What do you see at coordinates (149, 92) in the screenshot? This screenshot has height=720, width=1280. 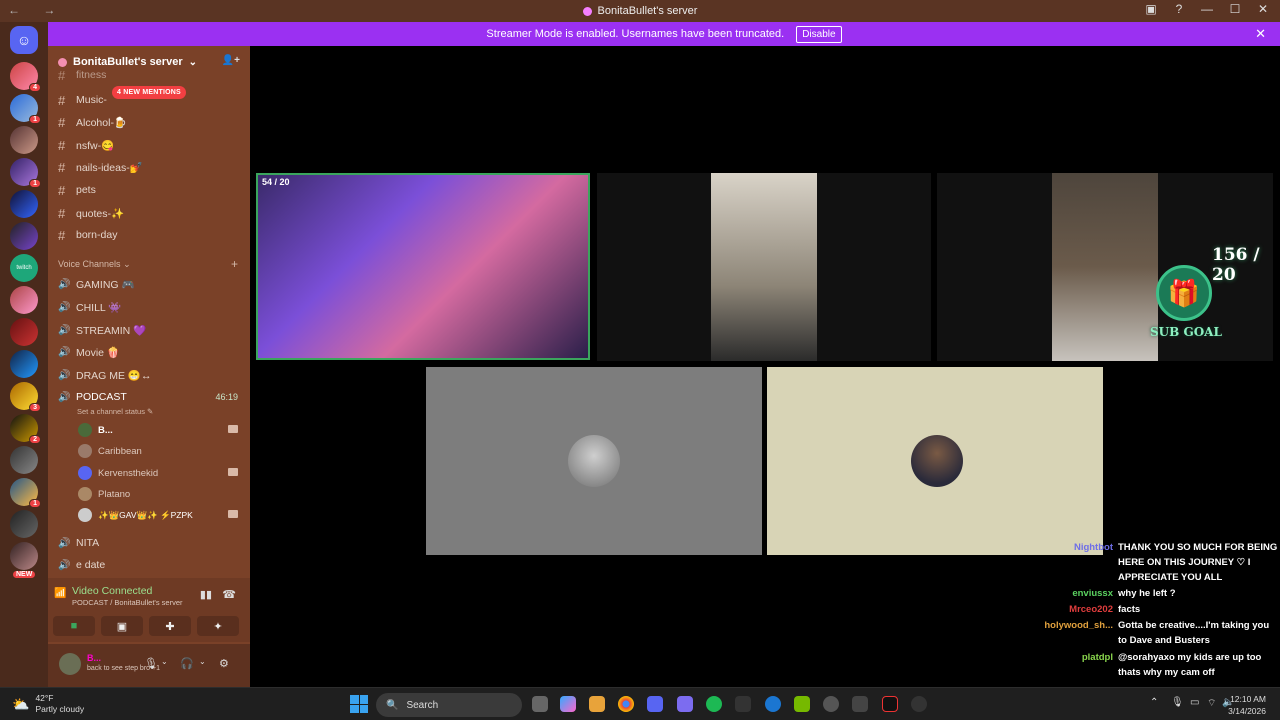 I see `new-mentions-pill: 4 NEW MENTIONS` at bounding box center [149, 92].